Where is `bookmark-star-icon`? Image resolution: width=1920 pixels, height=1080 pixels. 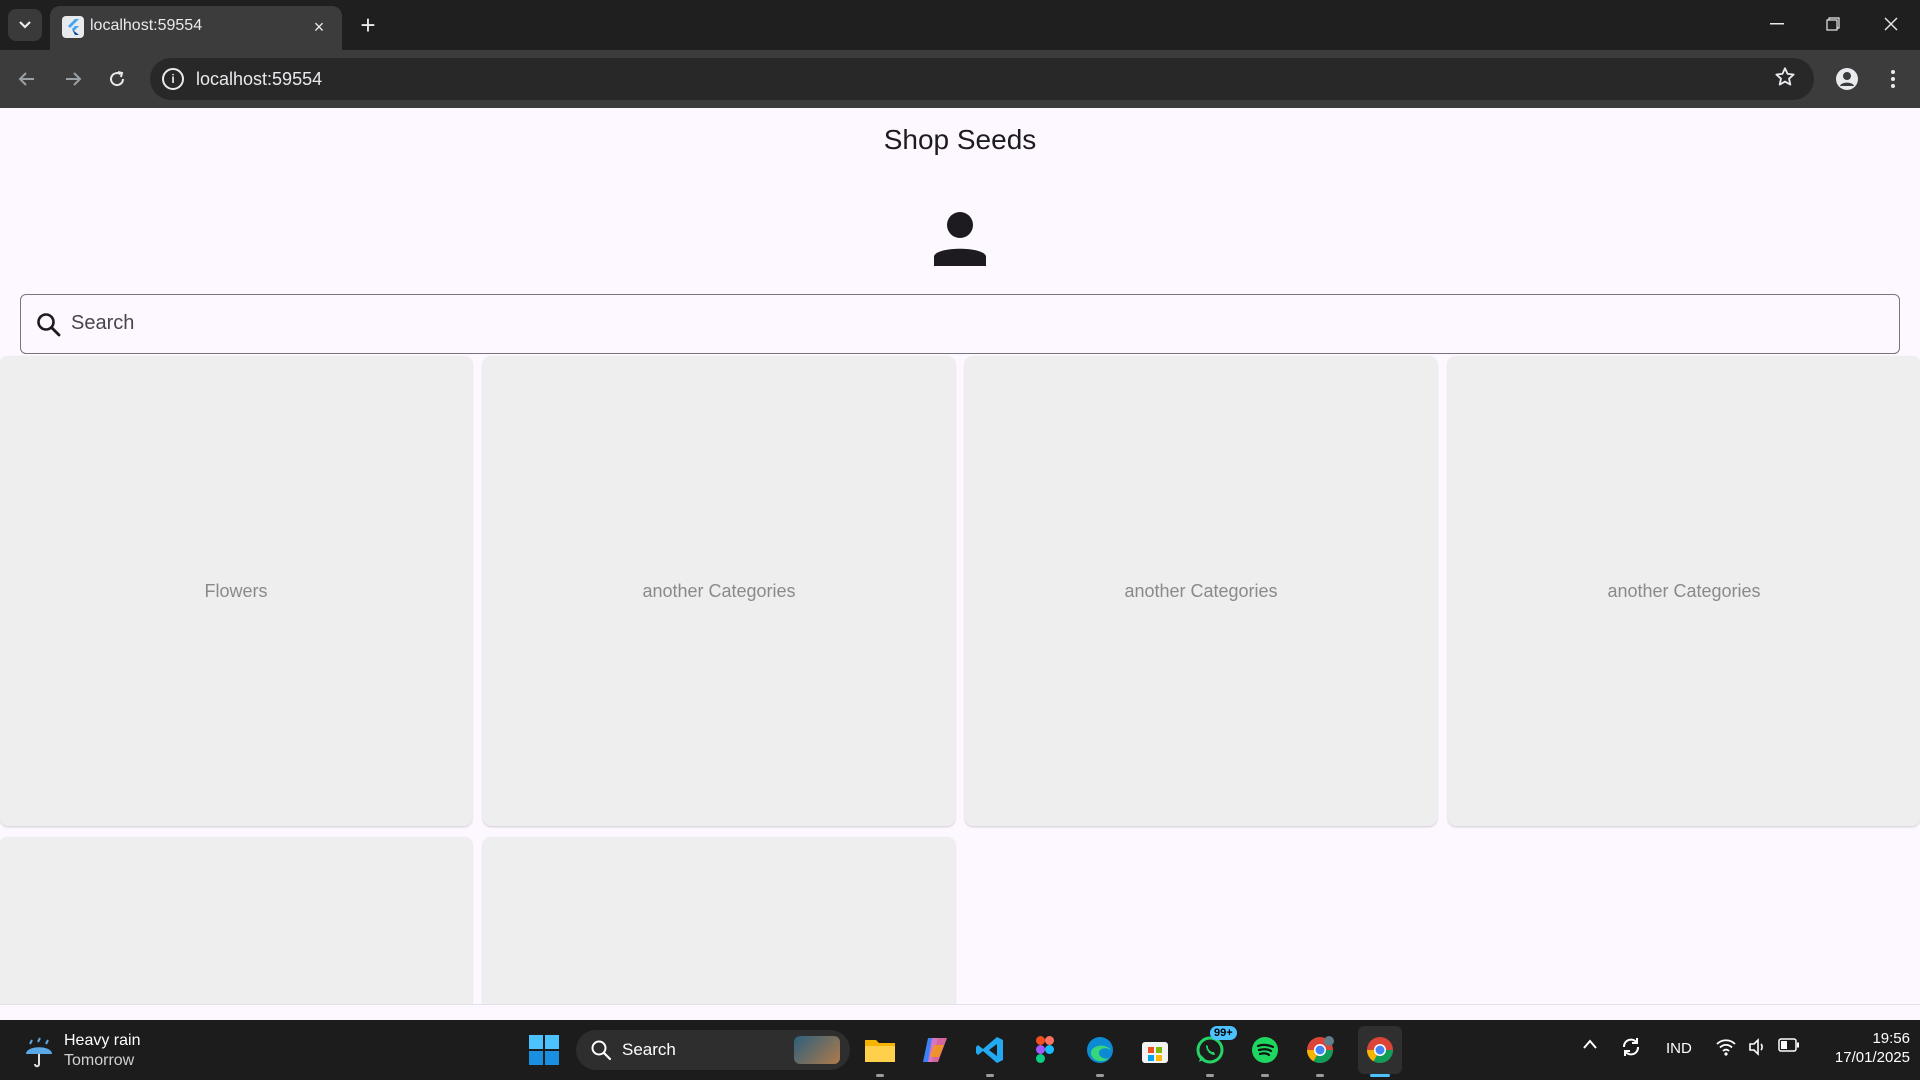
bookmark-star-icon is located at coordinates (1785, 77).